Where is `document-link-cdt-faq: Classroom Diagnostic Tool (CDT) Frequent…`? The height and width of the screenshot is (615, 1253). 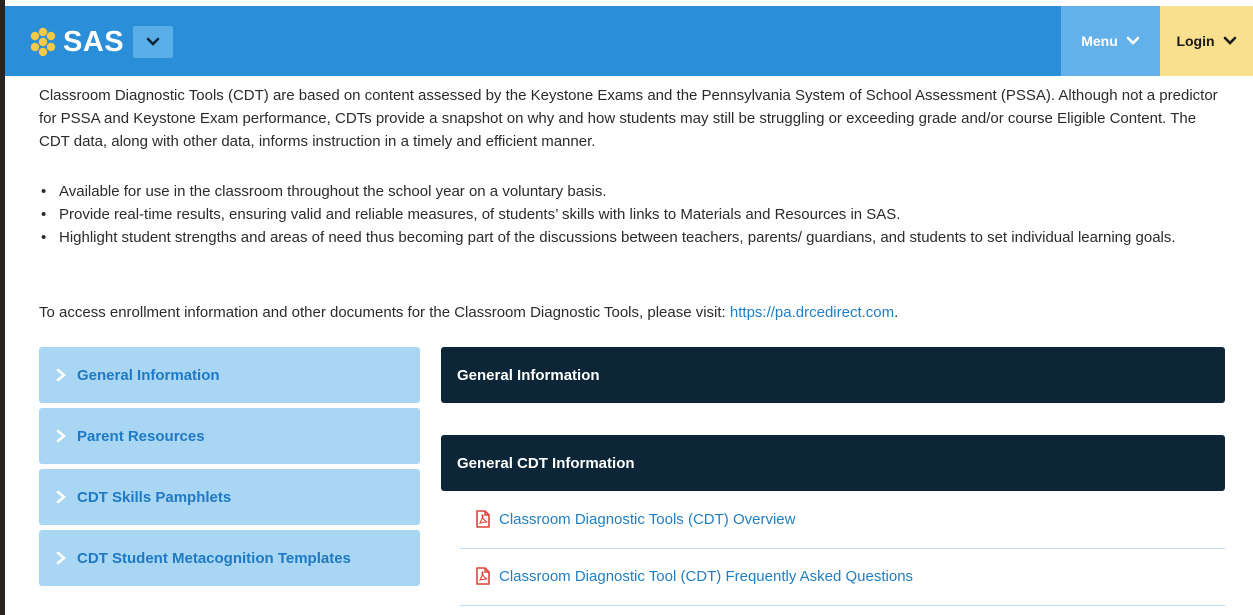
document-link-cdt-faq: Classroom Diagnostic Tool (CDT) Frequent… is located at coordinates (694, 576).